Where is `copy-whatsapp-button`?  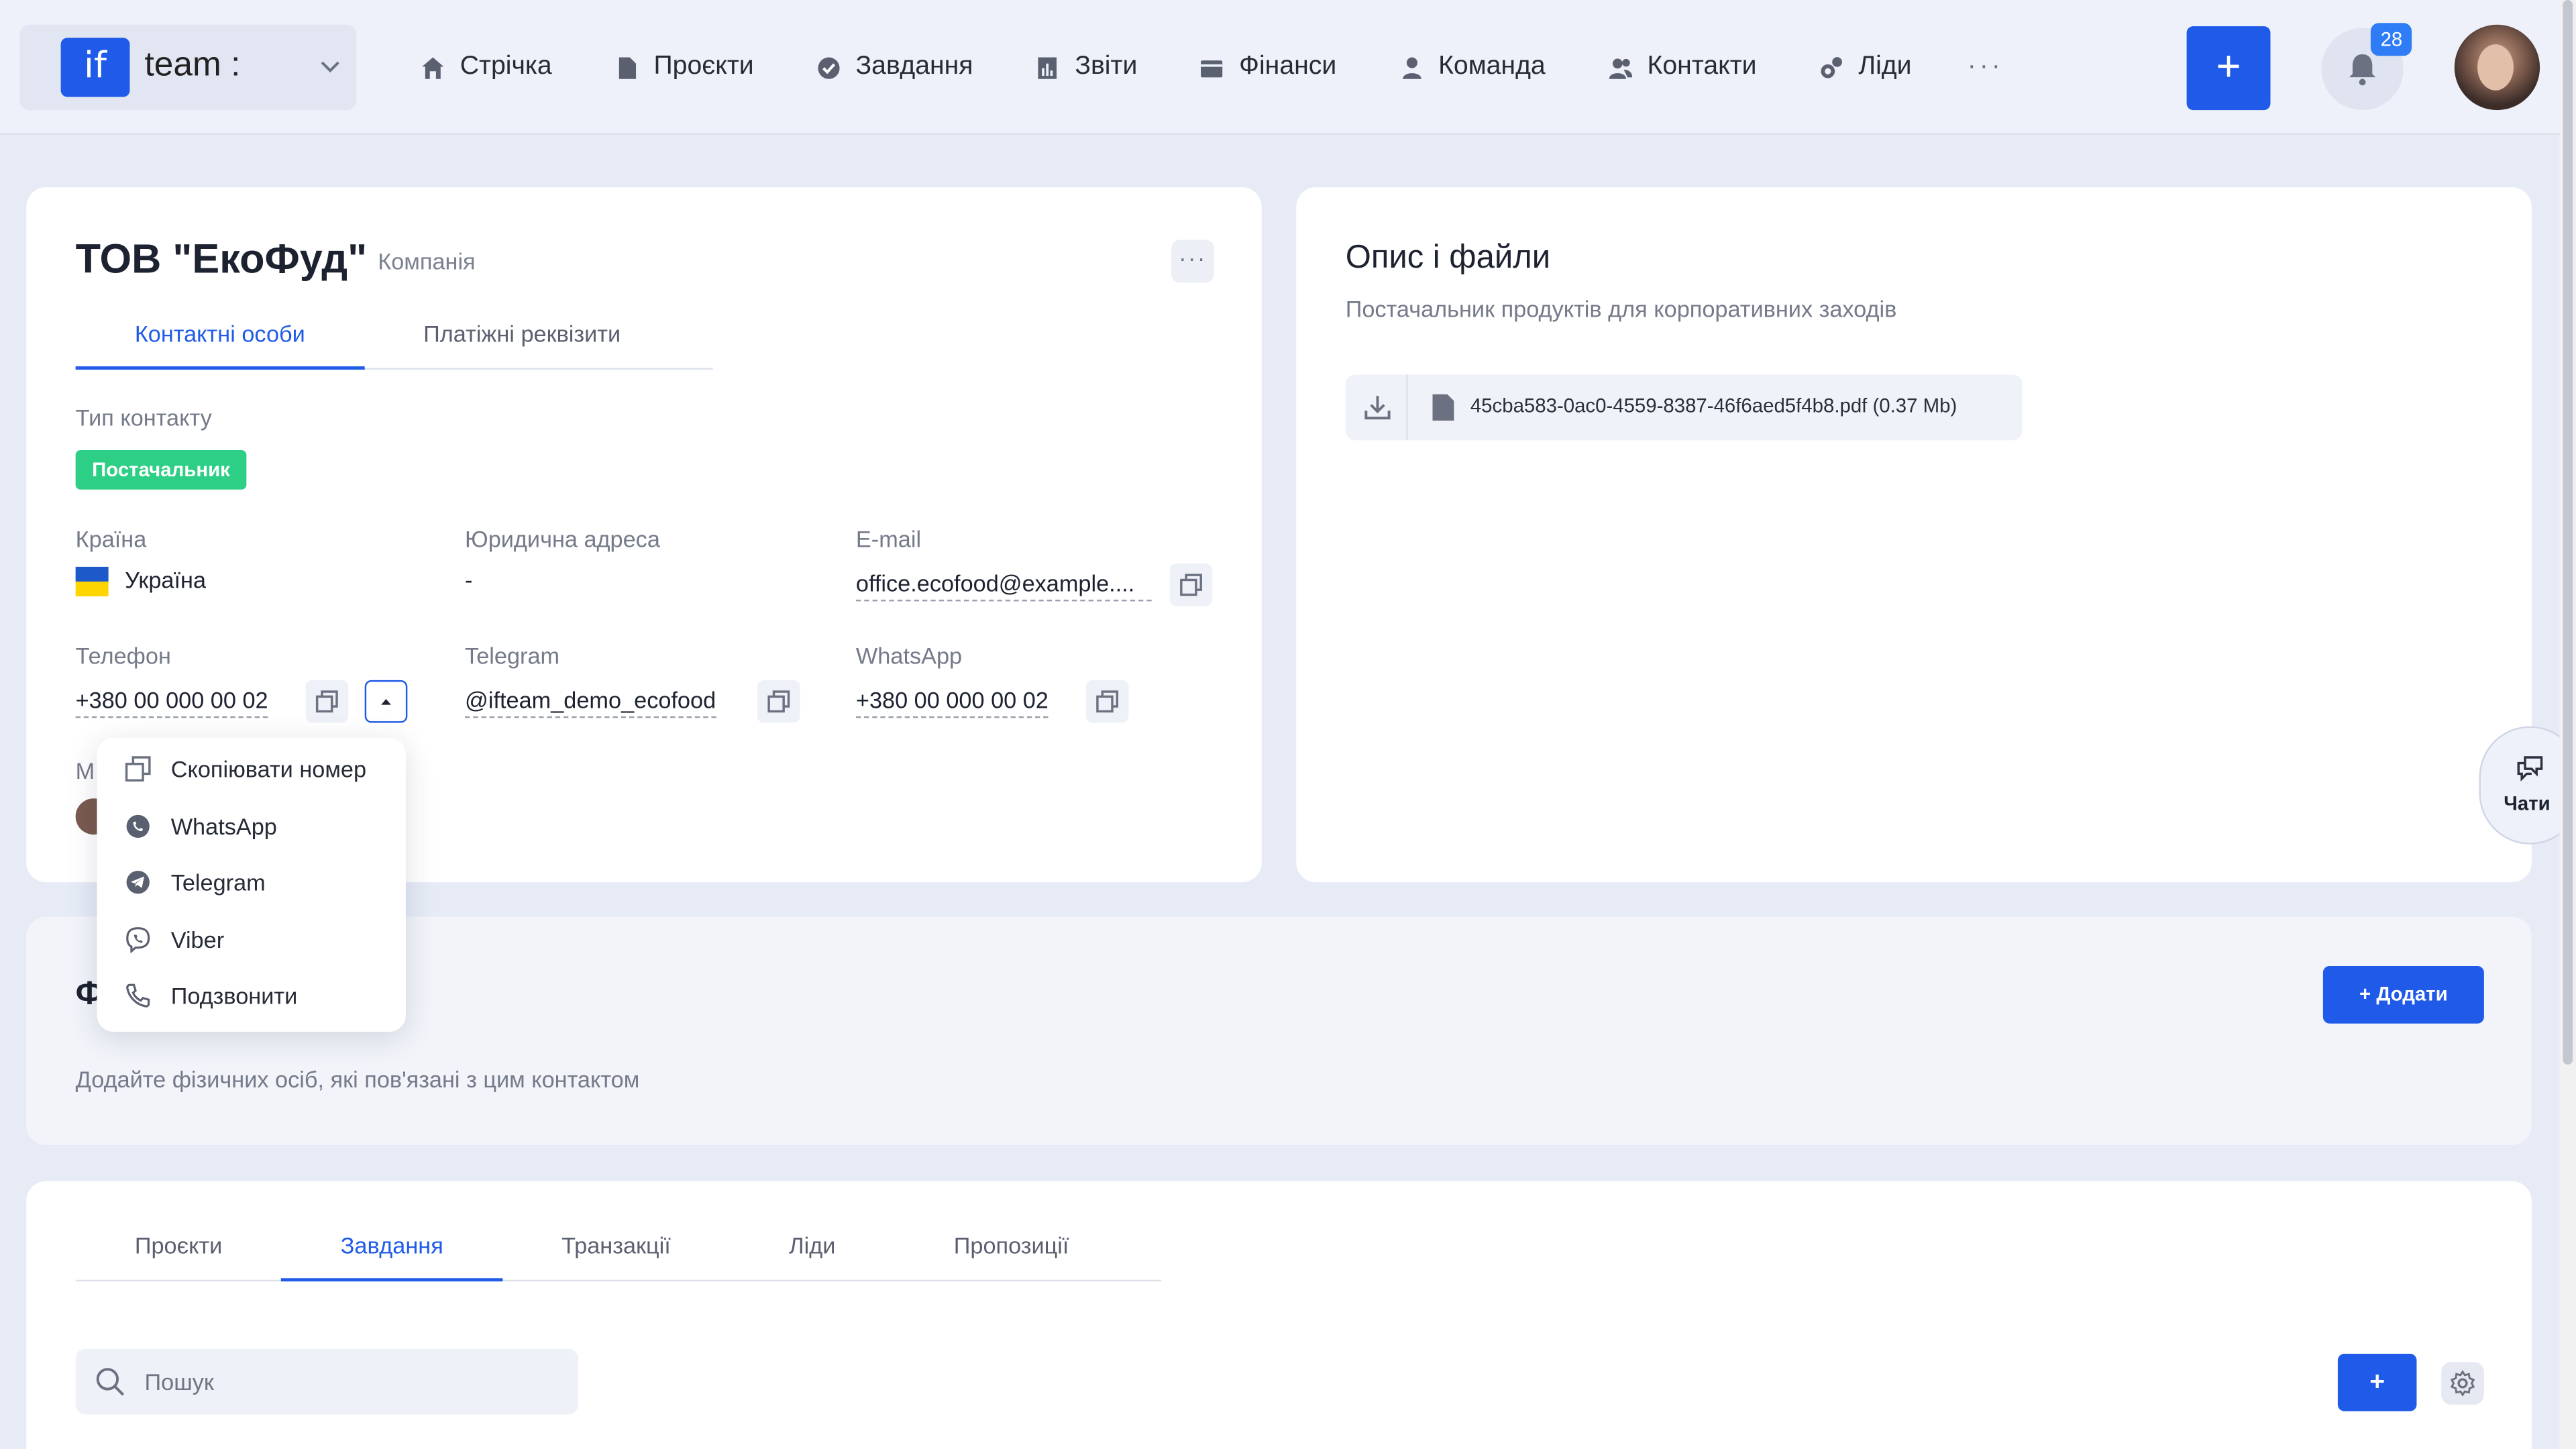 copy-whatsapp-button is located at coordinates (1107, 701).